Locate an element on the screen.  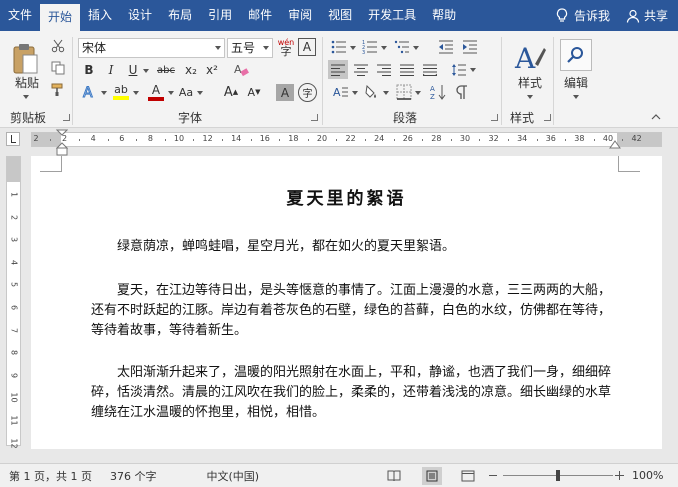
justify-icon is located at coordinates (407, 70).